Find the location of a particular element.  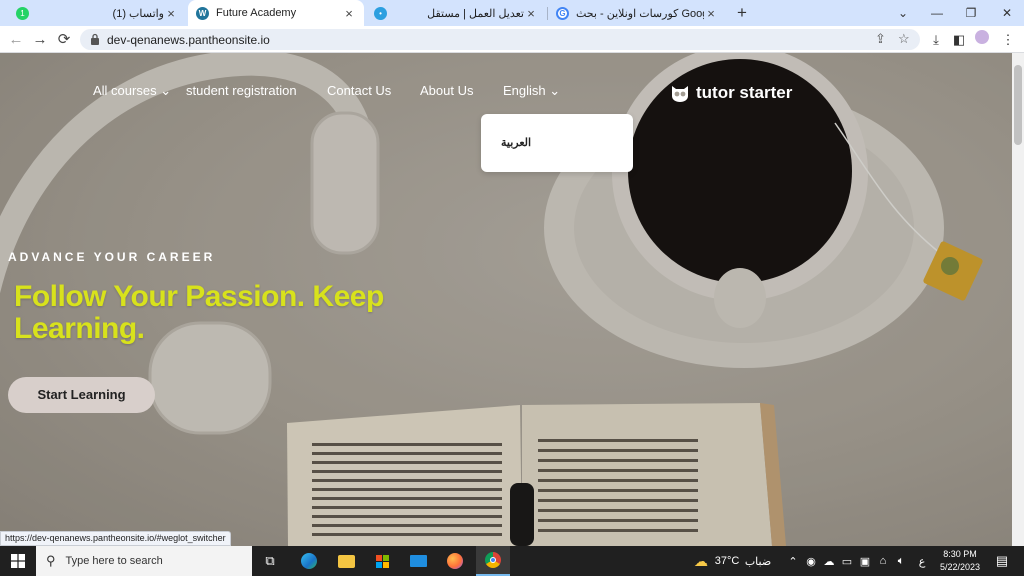

tab-title: تعديل العمل | مستقل is located at coordinates (475, 13).